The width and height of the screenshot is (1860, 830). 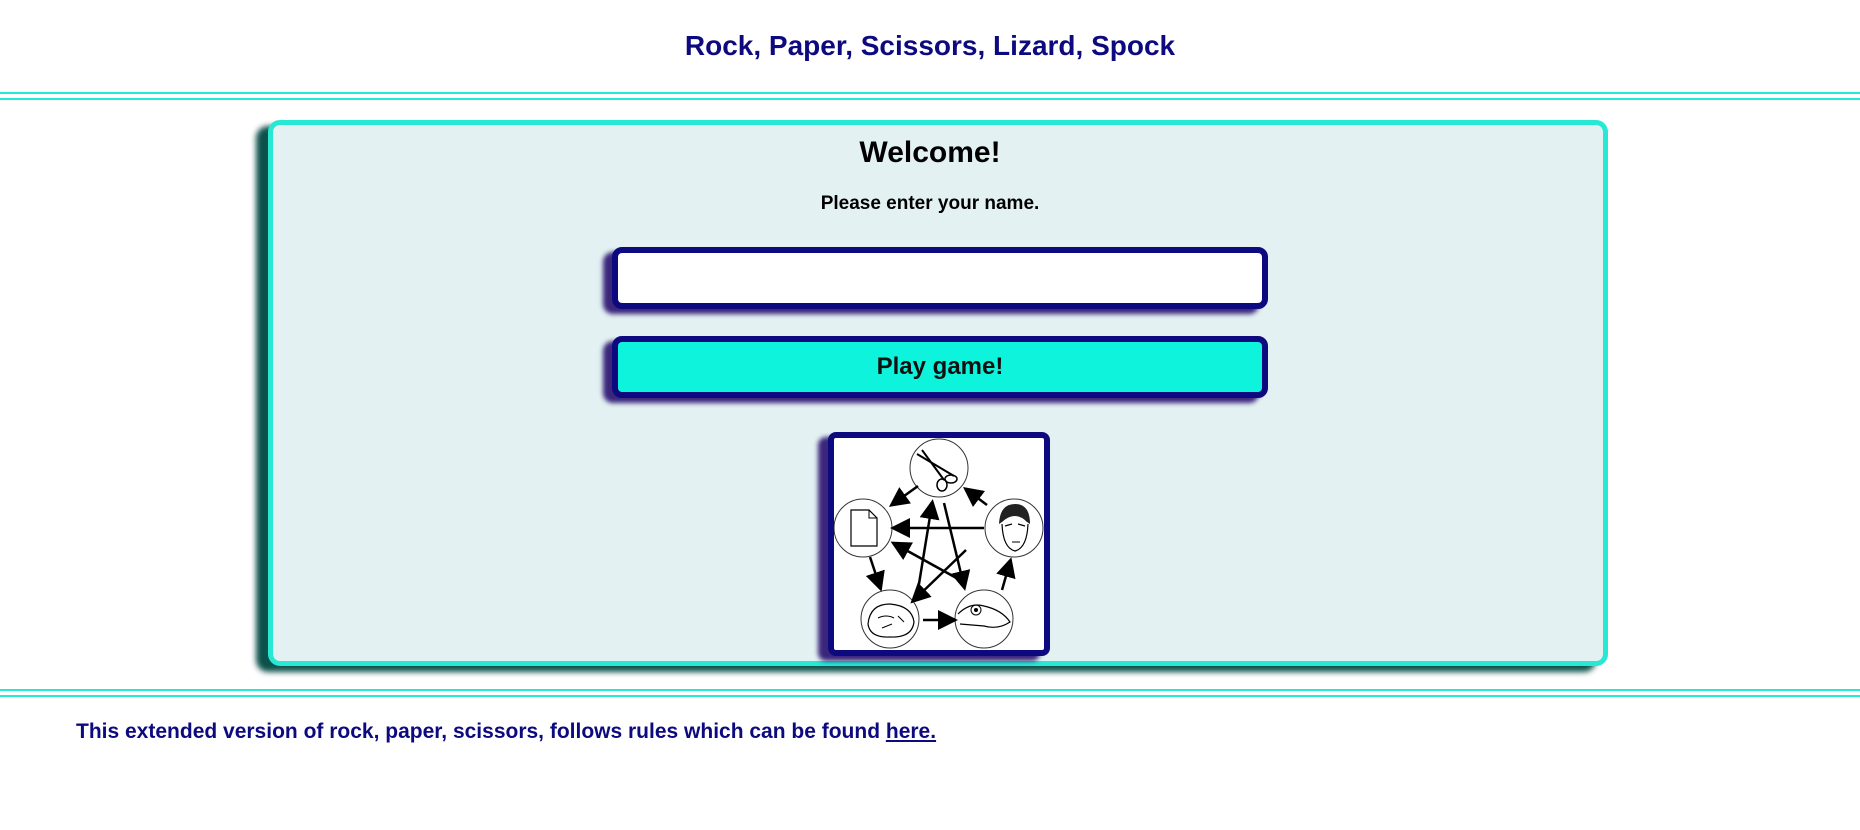 What do you see at coordinates (940, 367) in the screenshot?
I see `play-game-button: Play game!` at bounding box center [940, 367].